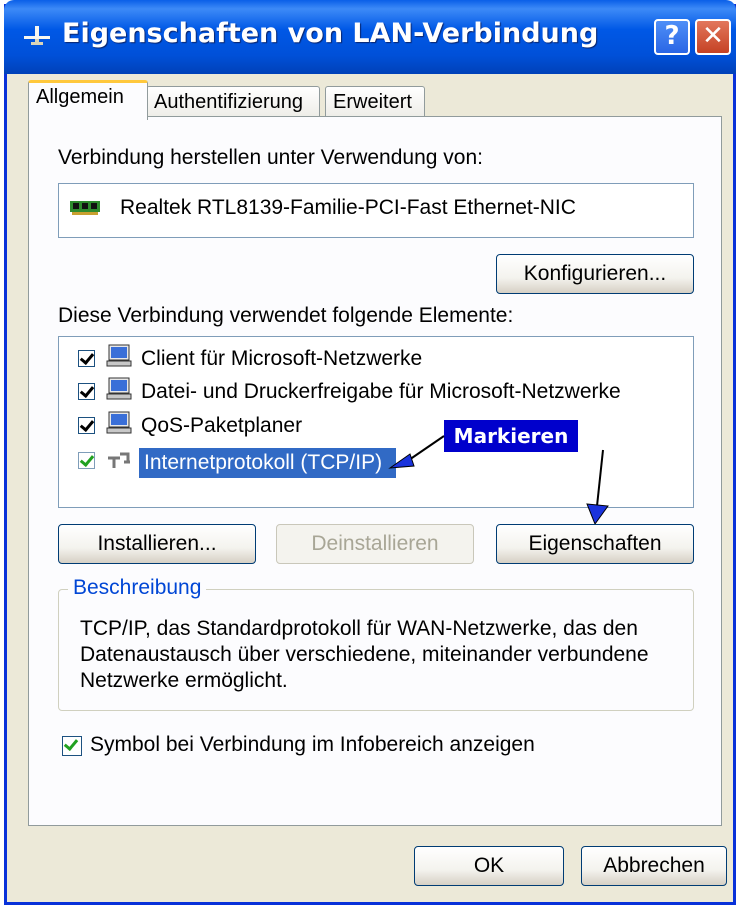 Image resolution: width=740 pixels, height=909 pixels. Describe the element at coordinates (372, 102) in the screenshot. I see `tab-label: Erweitert` at that location.